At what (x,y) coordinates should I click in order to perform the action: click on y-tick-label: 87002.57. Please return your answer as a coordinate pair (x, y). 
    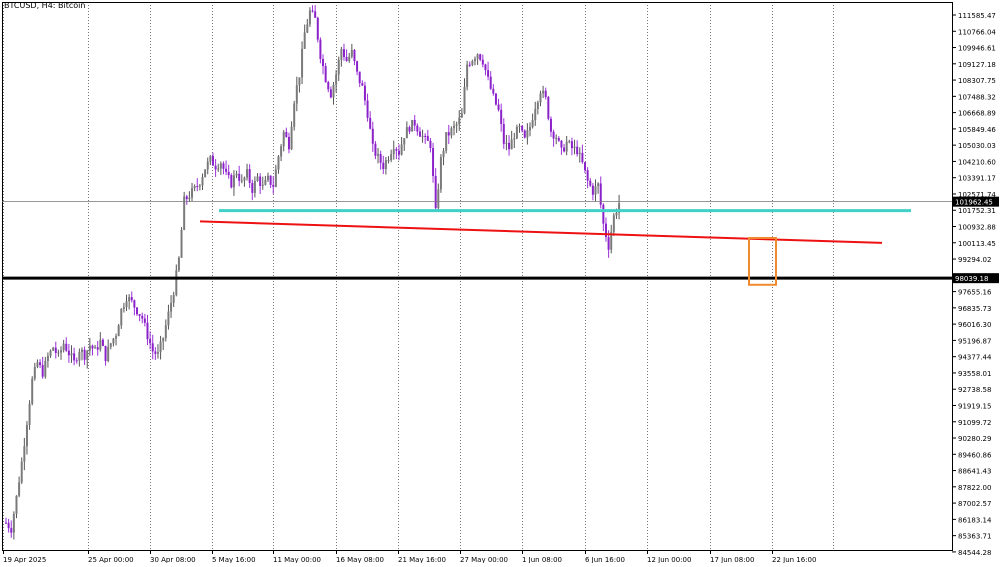
    Looking at the image, I should click on (974, 504).